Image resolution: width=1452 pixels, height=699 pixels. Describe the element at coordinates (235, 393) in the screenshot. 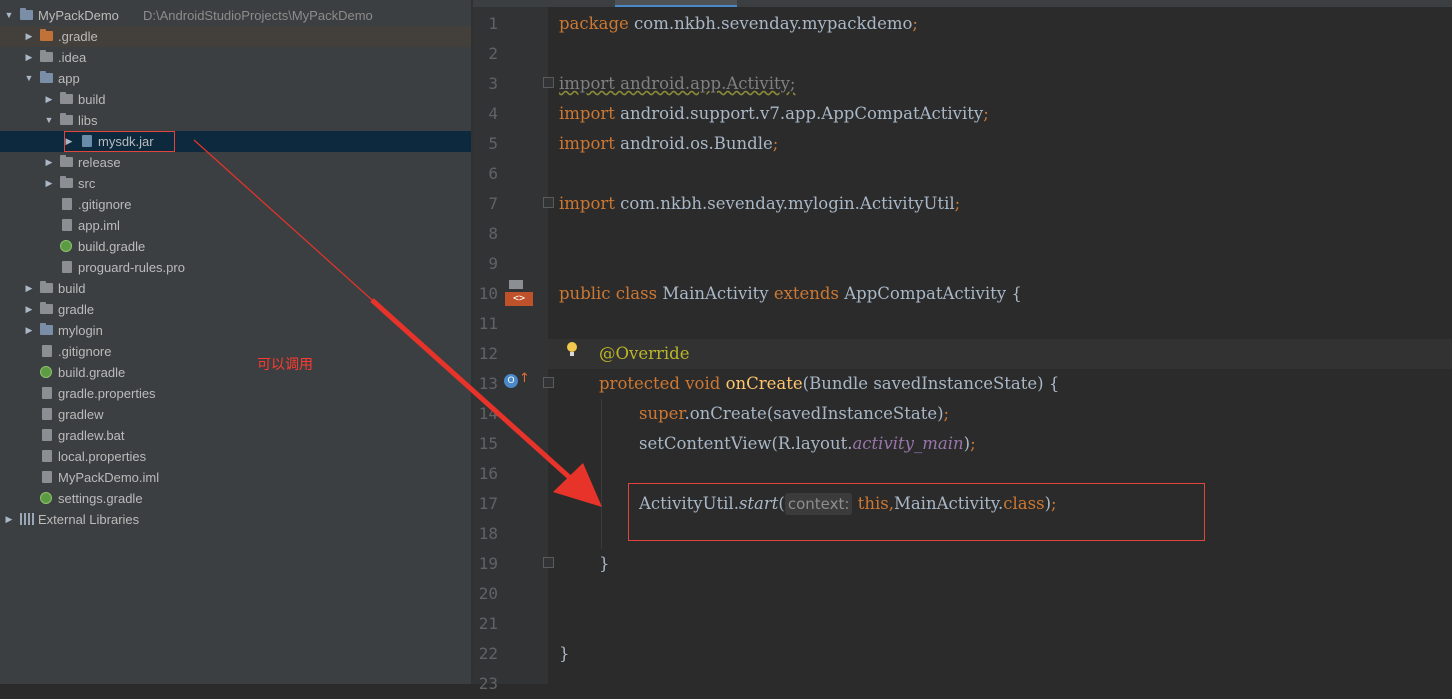

I see `tree-item: gradle.properties` at that location.